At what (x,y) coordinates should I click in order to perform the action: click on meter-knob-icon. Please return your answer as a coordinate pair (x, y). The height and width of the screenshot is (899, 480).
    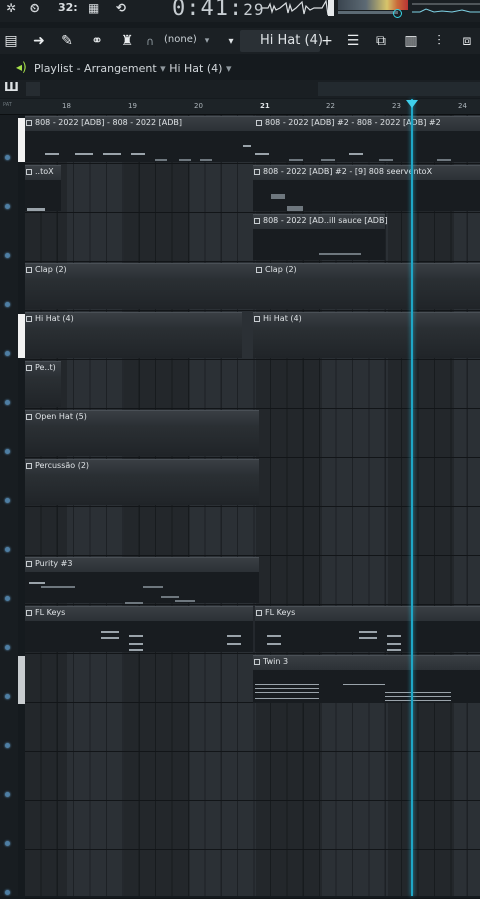
    Looking at the image, I should click on (397, 13).